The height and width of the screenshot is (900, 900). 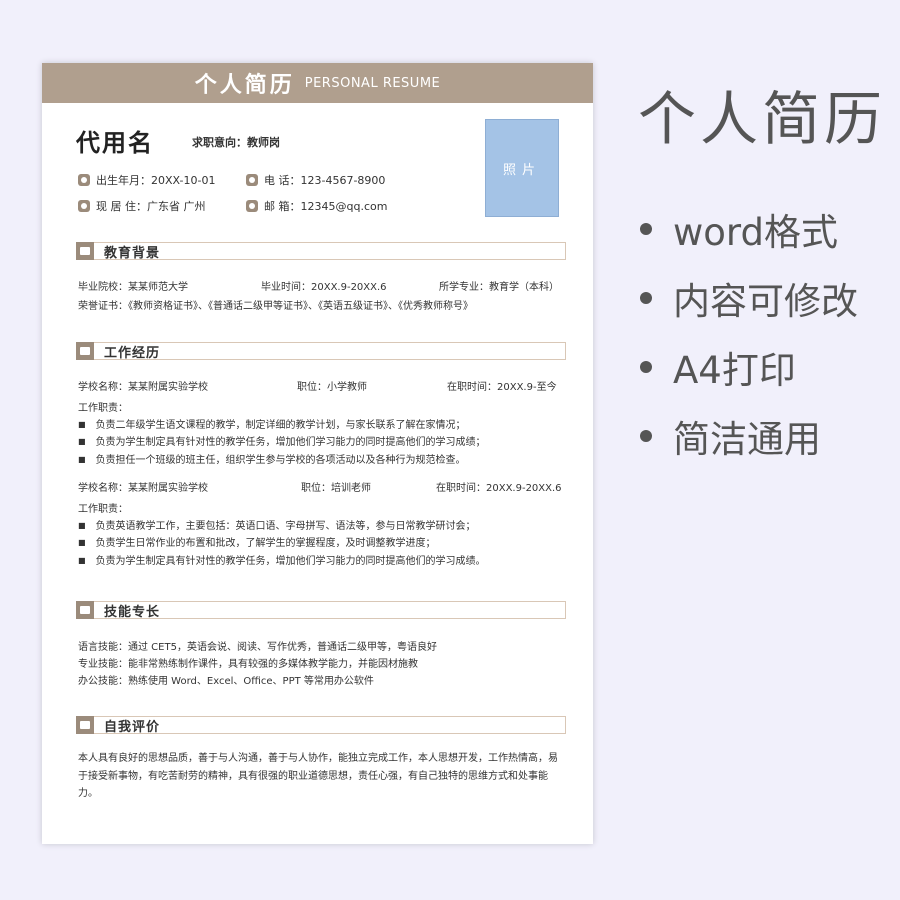 I want to click on document-icon, so click(x=85, y=724).